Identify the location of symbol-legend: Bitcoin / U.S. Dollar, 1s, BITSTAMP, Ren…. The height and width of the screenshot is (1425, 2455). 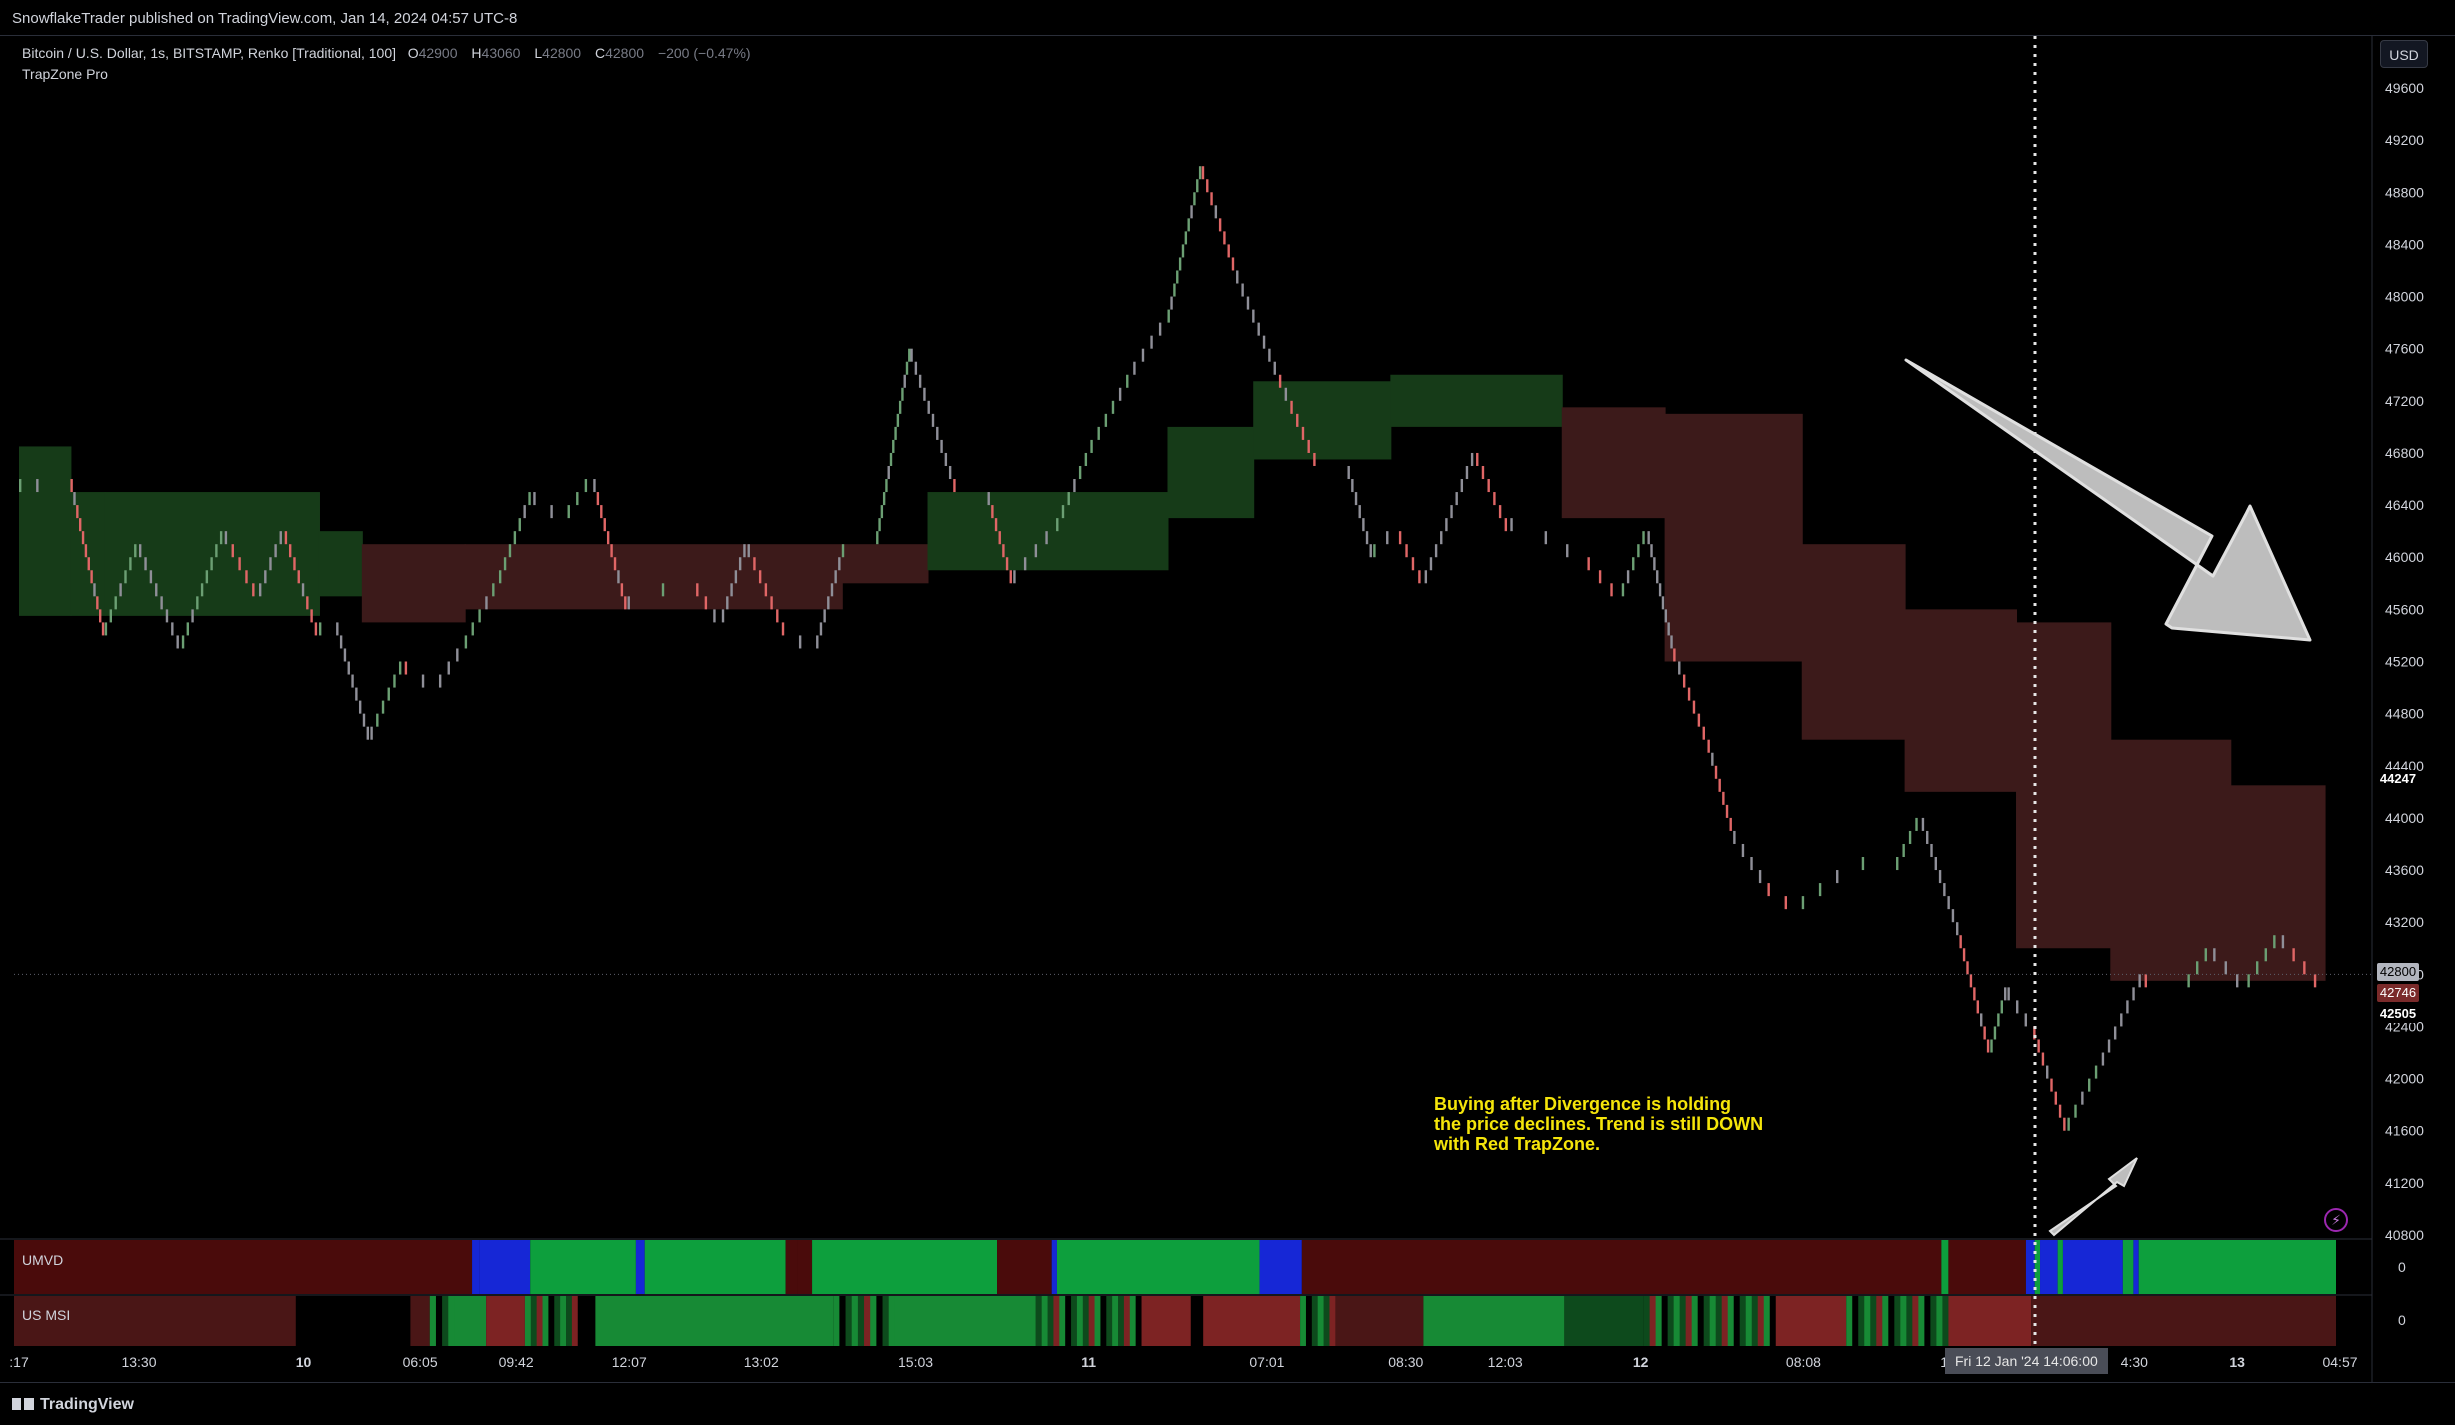
(391, 53).